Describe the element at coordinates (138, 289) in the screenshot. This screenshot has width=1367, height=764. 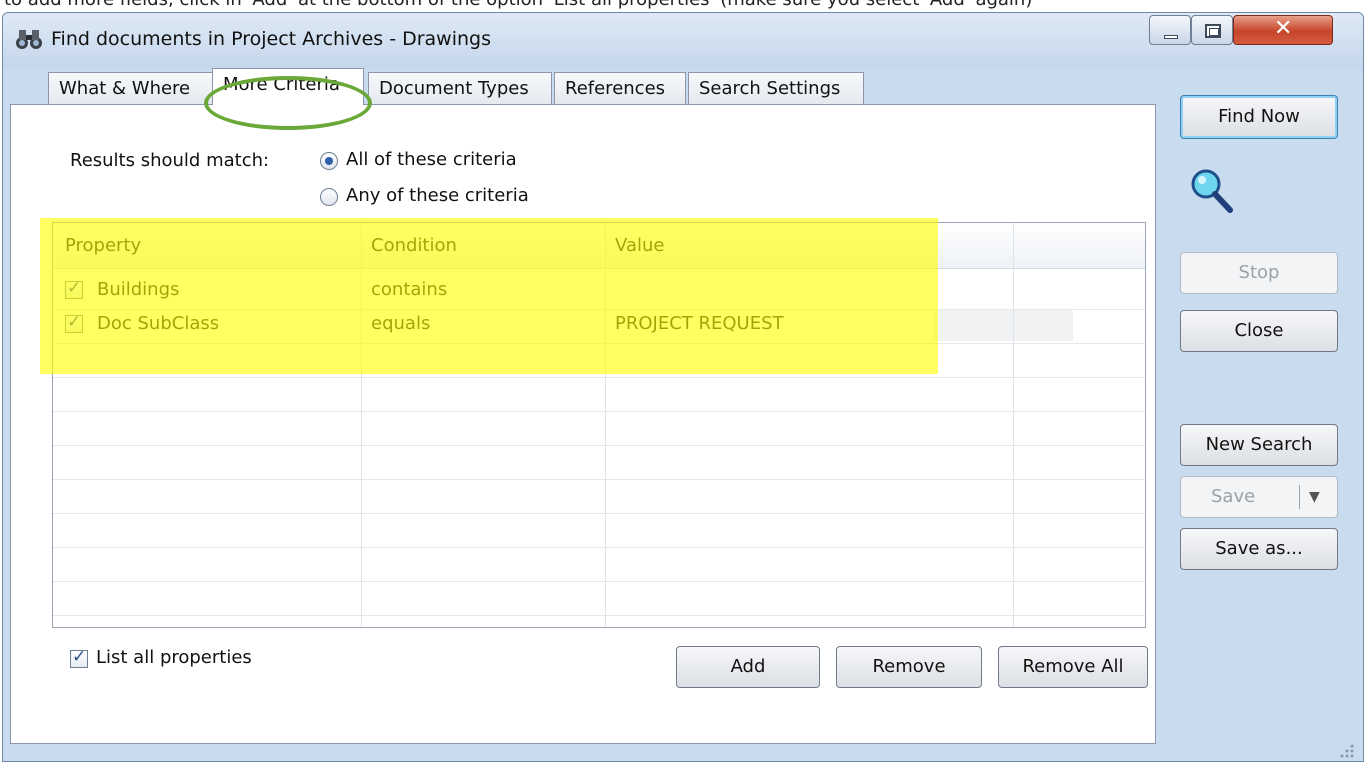
I see `row-property: Buildings` at that location.